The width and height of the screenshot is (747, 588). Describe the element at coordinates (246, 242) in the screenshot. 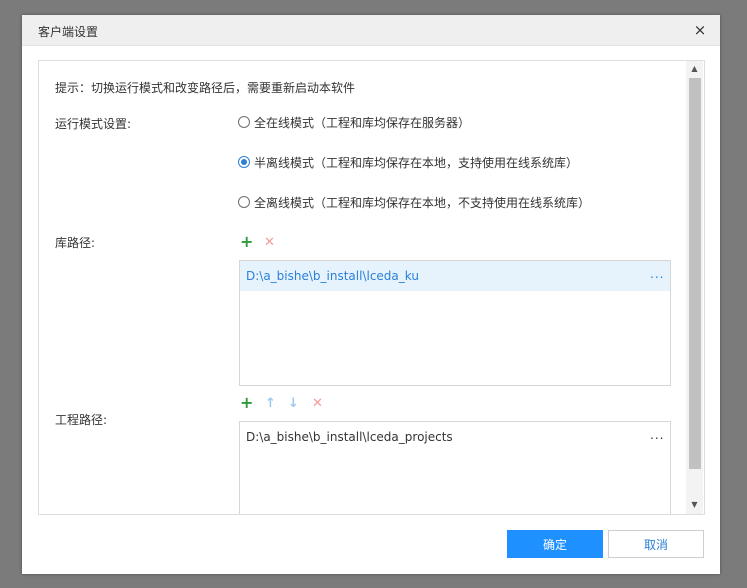

I see `add-library-path-icon: +` at that location.